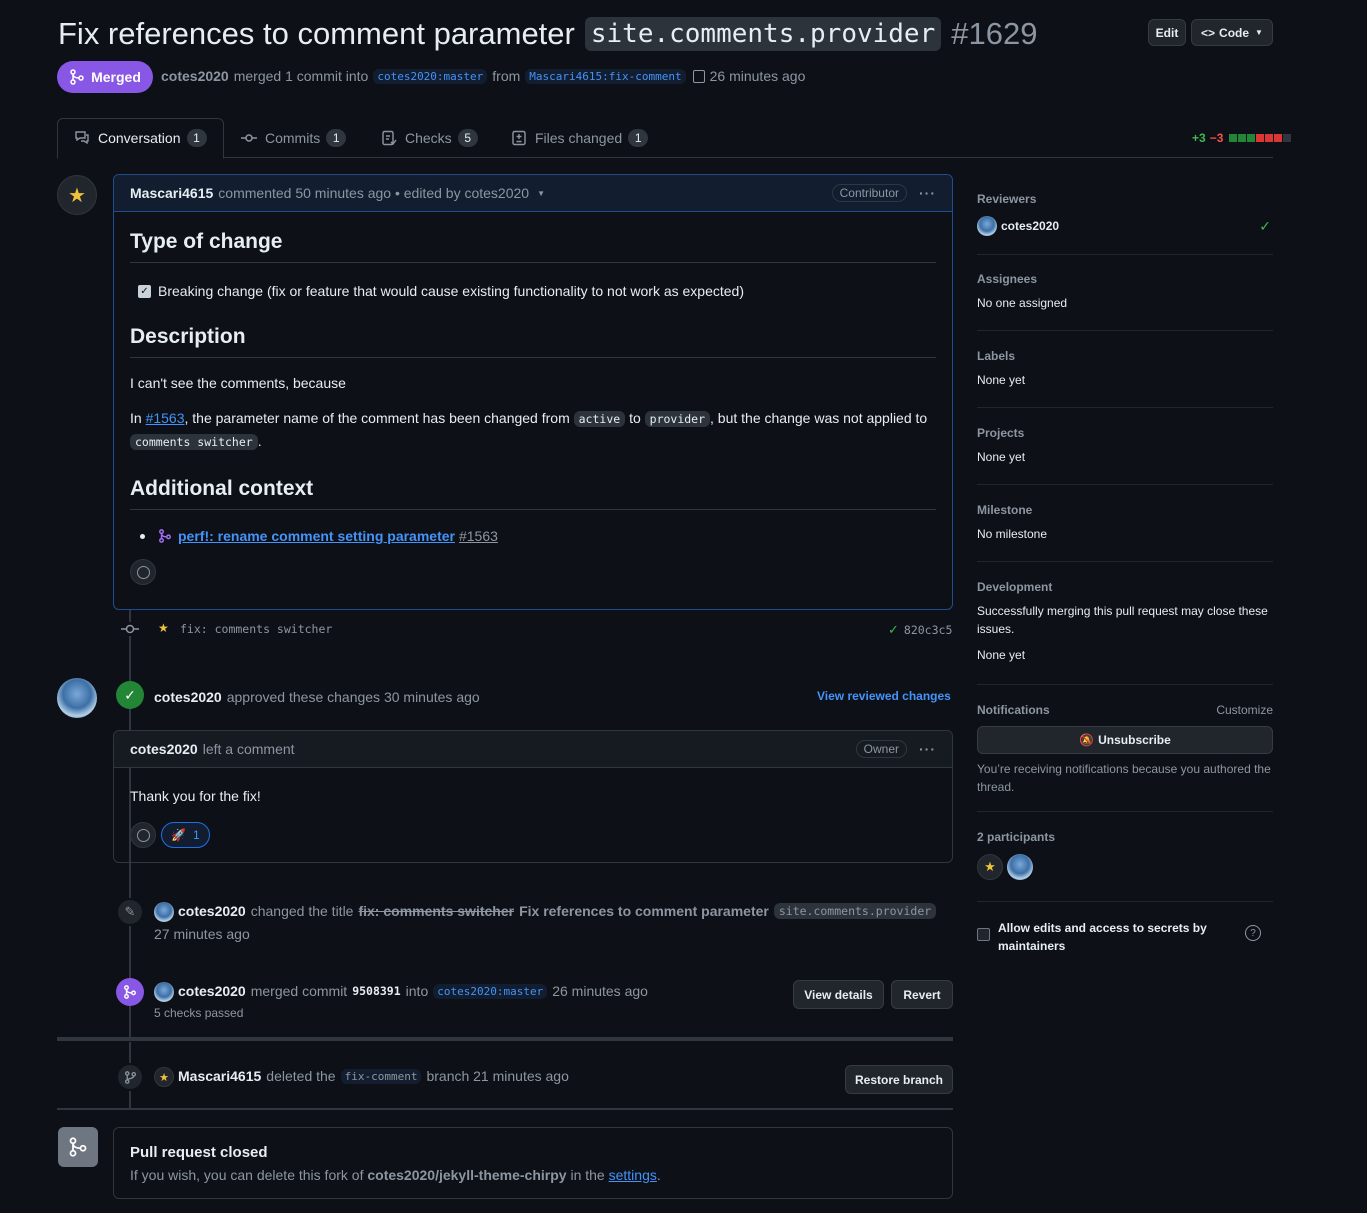 This screenshot has width=1367, height=1213. I want to click on view-reviewed-changes-link: View reviewed changes, so click(884, 696).